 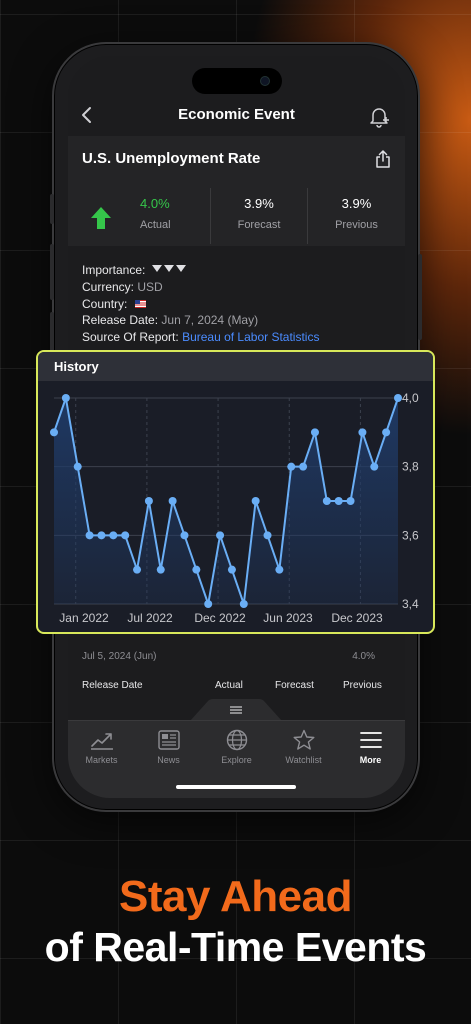 I want to click on drawer-handle, so click(x=236, y=710).